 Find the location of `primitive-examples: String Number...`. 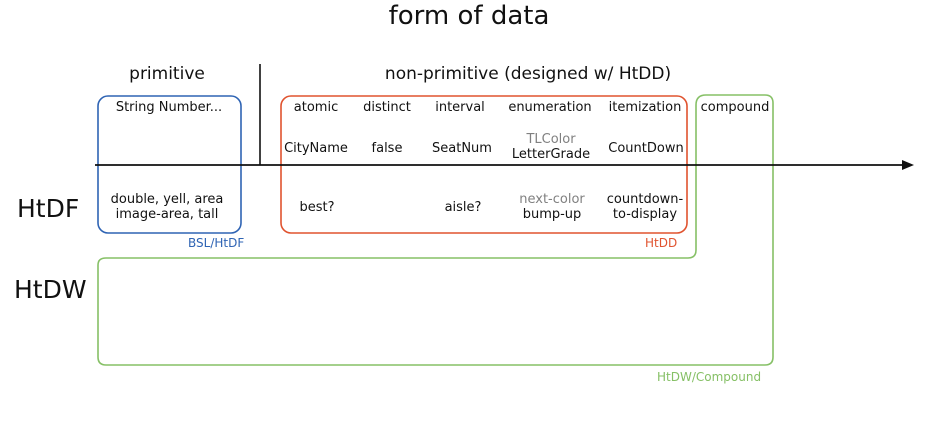

primitive-examples: String Number... is located at coordinates (169, 107).